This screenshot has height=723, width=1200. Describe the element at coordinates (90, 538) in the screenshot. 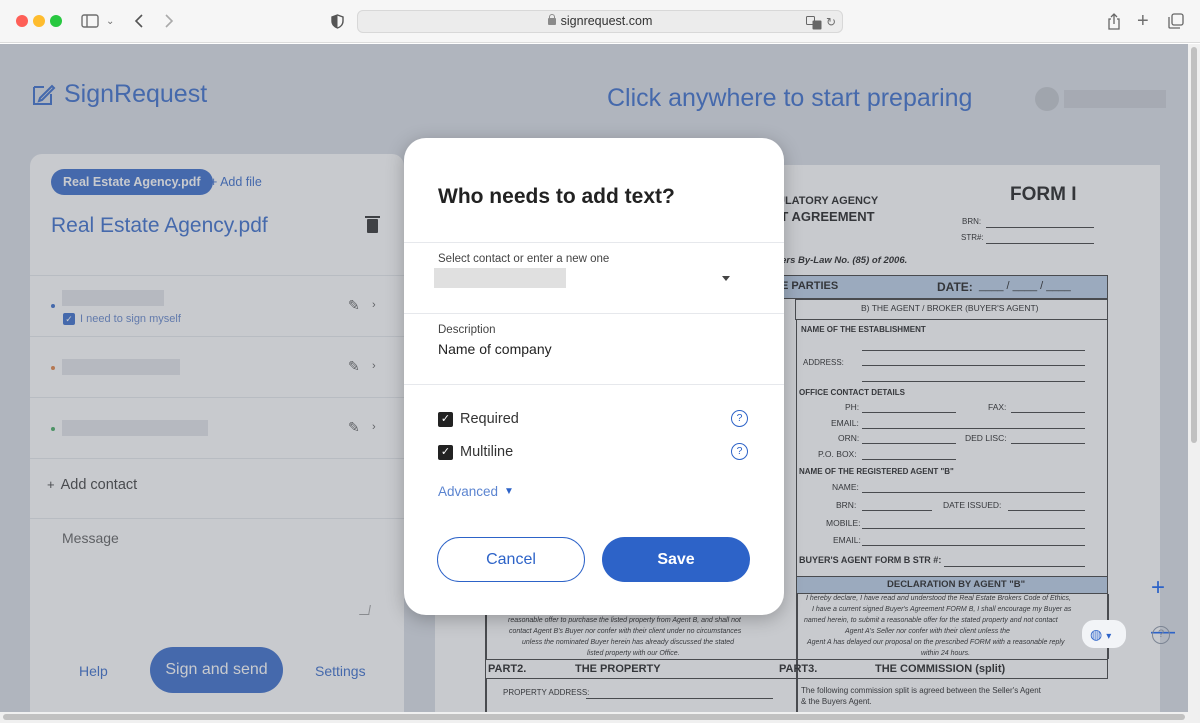

I see `message-textarea: Message` at that location.